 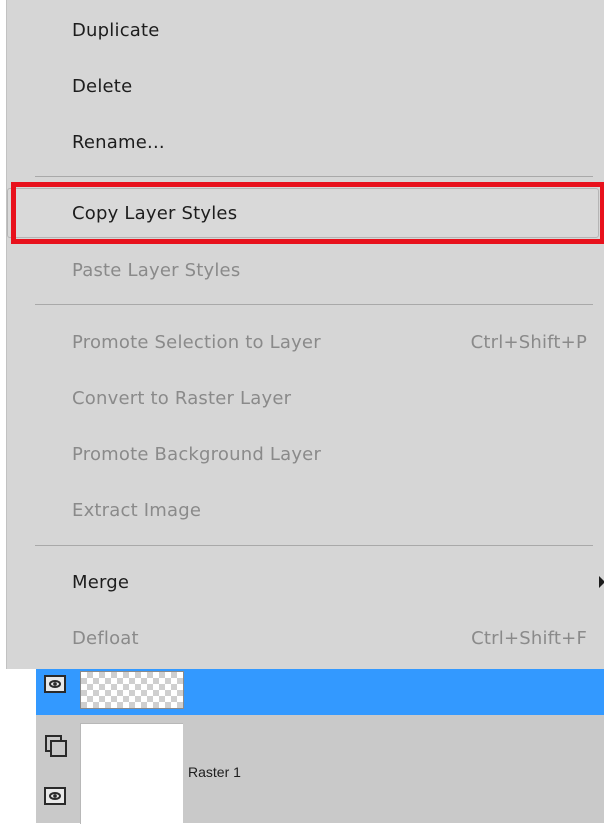 What do you see at coordinates (305, 270) in the screenshot?
I see `menu-item-paste-layer-styles: Paste Layer Styles` at bounding box center [305, 270].